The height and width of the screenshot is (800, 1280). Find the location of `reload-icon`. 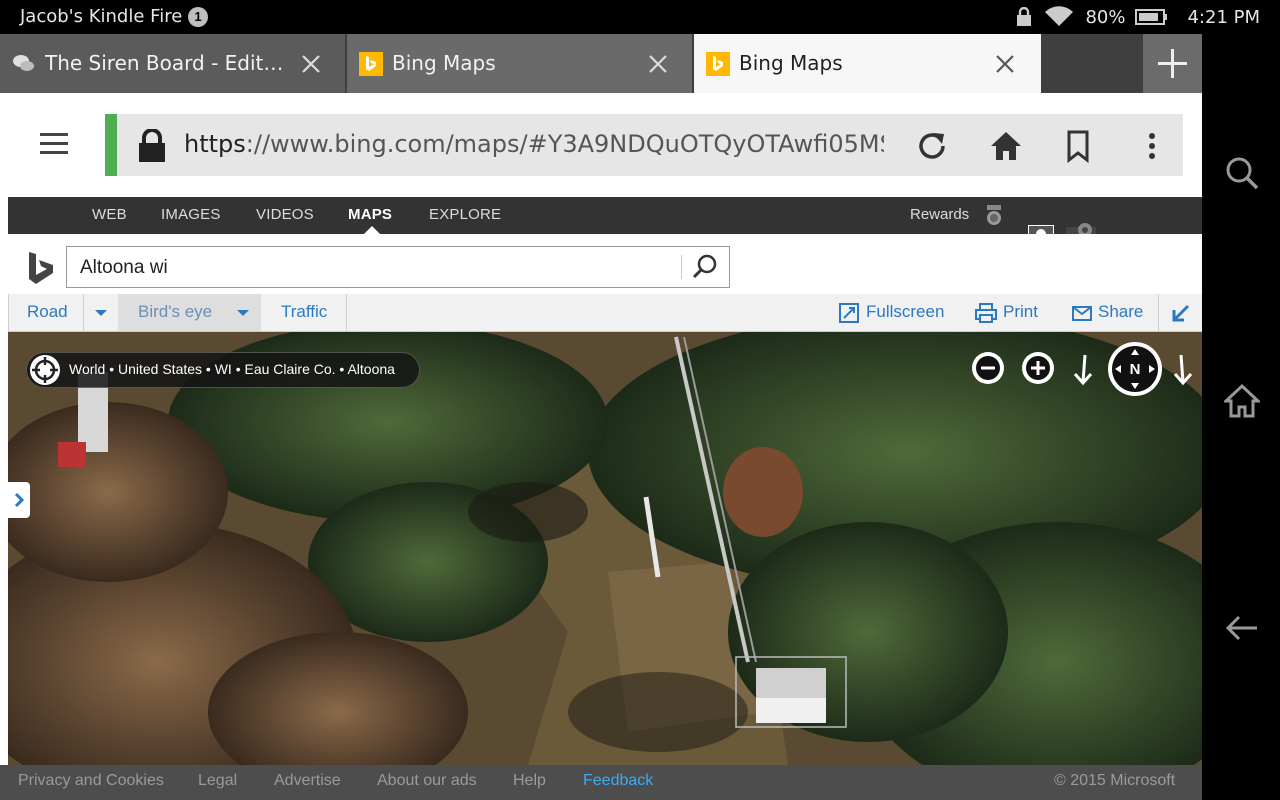

reload-icon is located at coordinates (932, 146).